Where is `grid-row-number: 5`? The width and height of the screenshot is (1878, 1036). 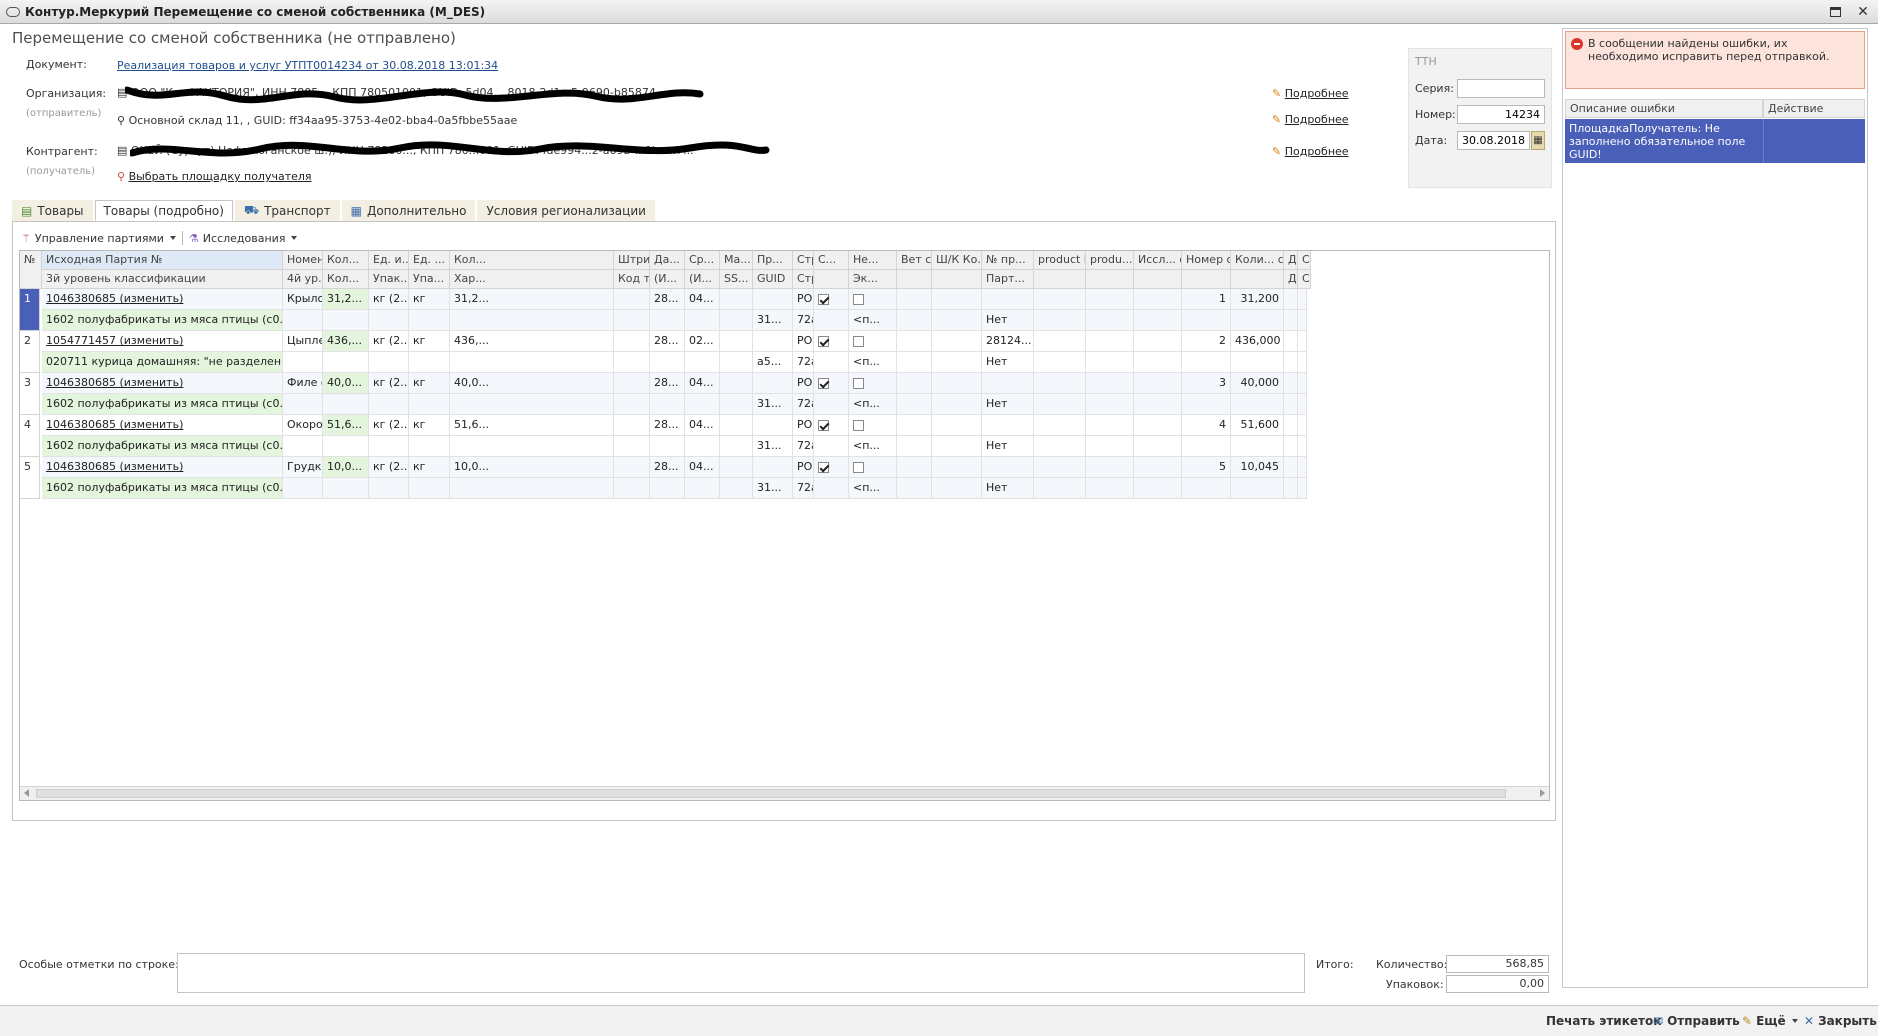 grid-row-number: 5 is located at coordinates (30, 478).